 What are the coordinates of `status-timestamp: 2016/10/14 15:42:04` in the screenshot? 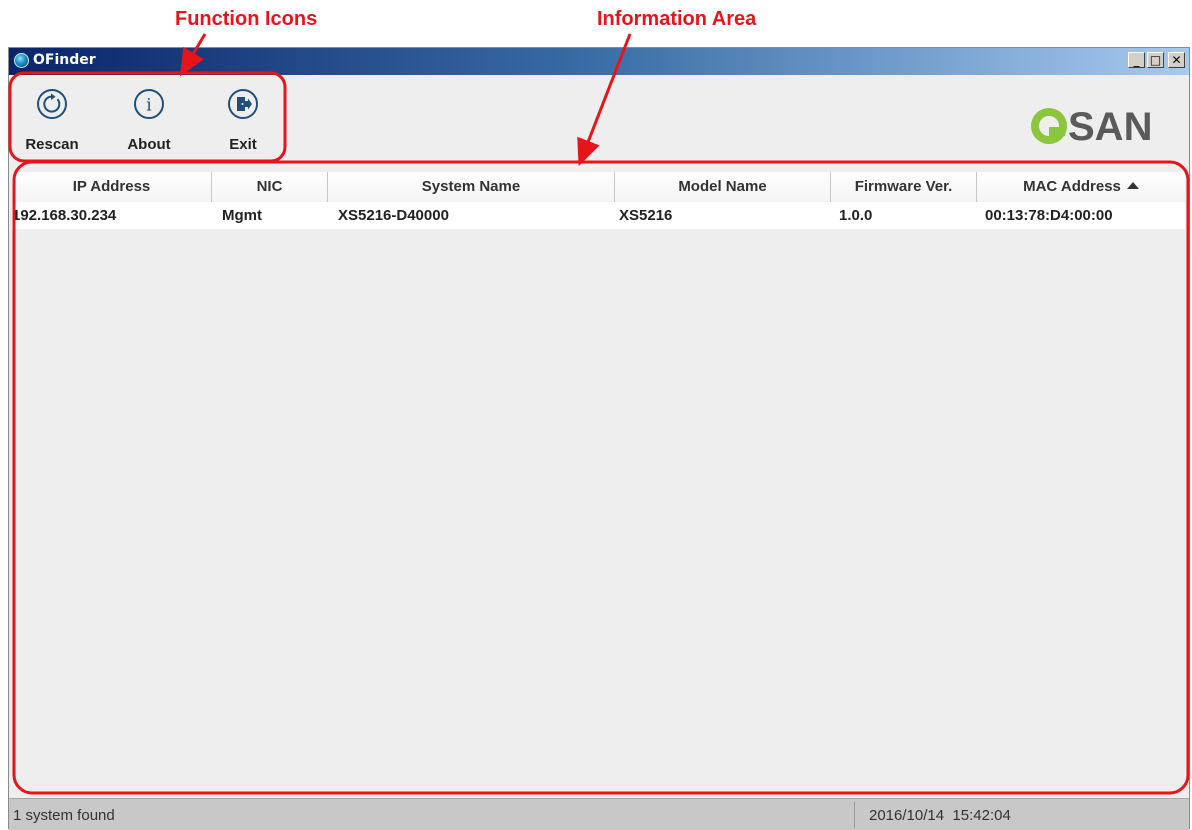 It's located at (940, 815).